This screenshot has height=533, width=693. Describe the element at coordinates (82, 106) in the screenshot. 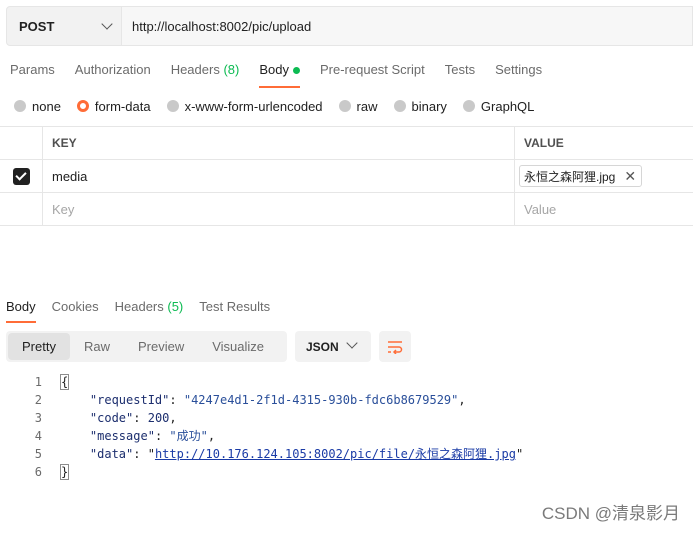

I see `radio-selected-icon` at that location.